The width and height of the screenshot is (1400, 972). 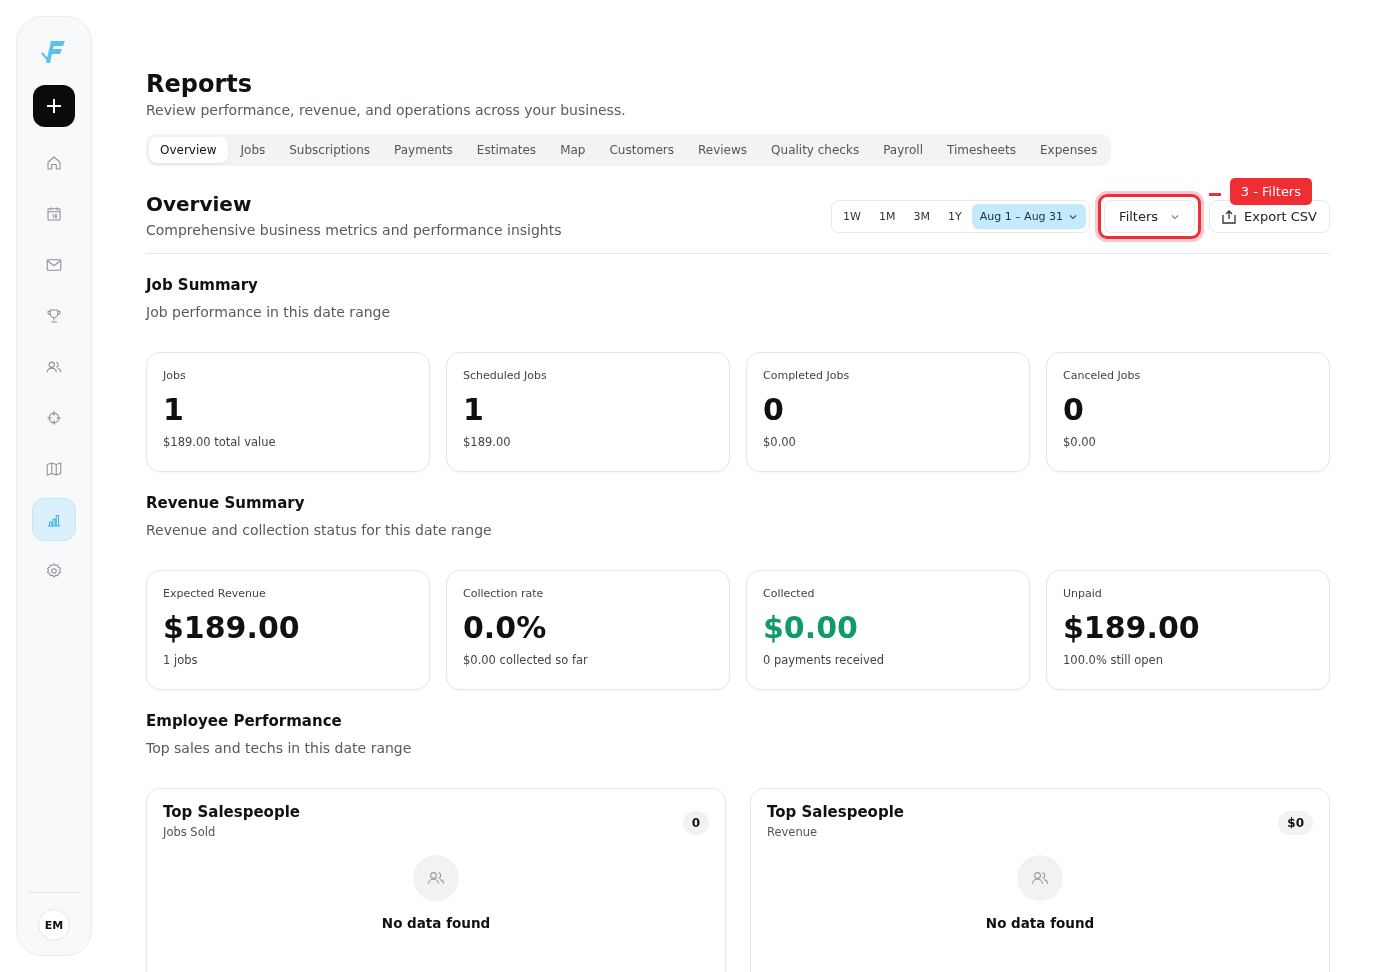 What do you see at coordinates (190, 832) in the screenshot?
I see `card-subtitle: Jobs Sold` at bounding box center [190, 832].